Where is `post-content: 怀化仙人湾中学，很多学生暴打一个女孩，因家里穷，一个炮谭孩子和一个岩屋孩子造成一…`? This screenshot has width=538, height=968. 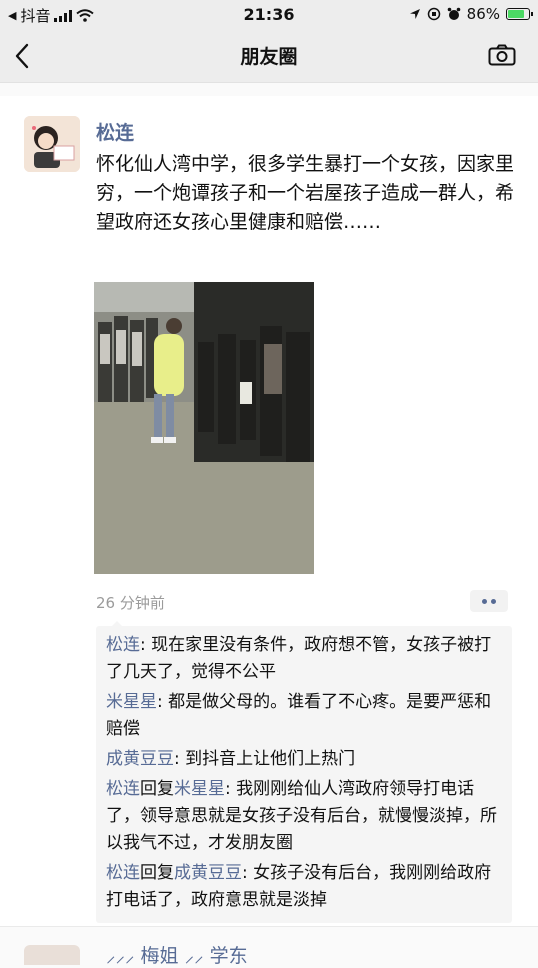 post-content: 怀化仙人湾中学，很多学生暴打一个女孩，因家里穷，一个炮谭孩子和一个岩屋孩子造成一… is located at coordinates (305, 193).